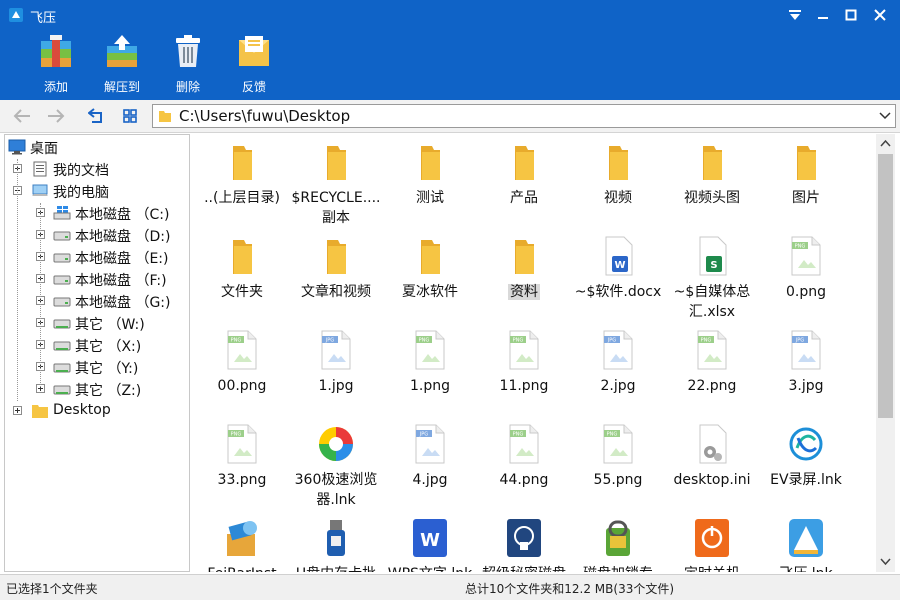  What do you see at coordinates (188, 64) in the screenshot?
I see `delete-button: 删除` at bounding box center [188, 64].